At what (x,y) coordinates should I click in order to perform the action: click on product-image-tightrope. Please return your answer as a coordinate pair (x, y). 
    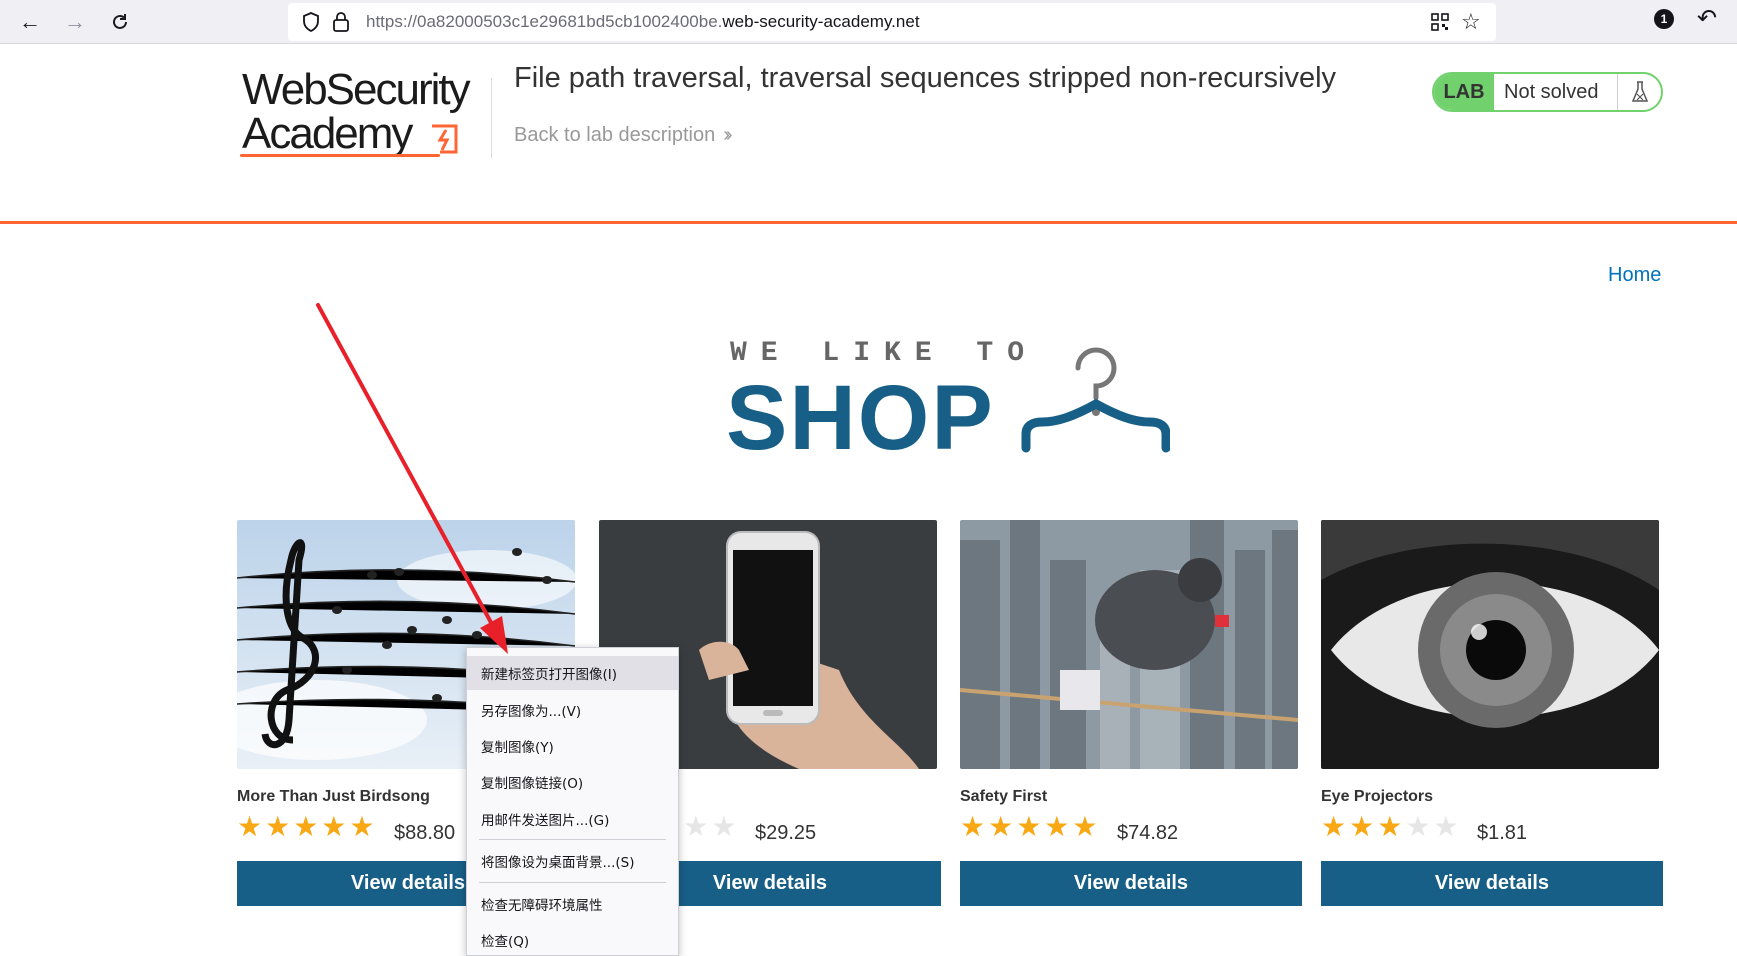
    Looking at the image, I should click on (1129, 644).